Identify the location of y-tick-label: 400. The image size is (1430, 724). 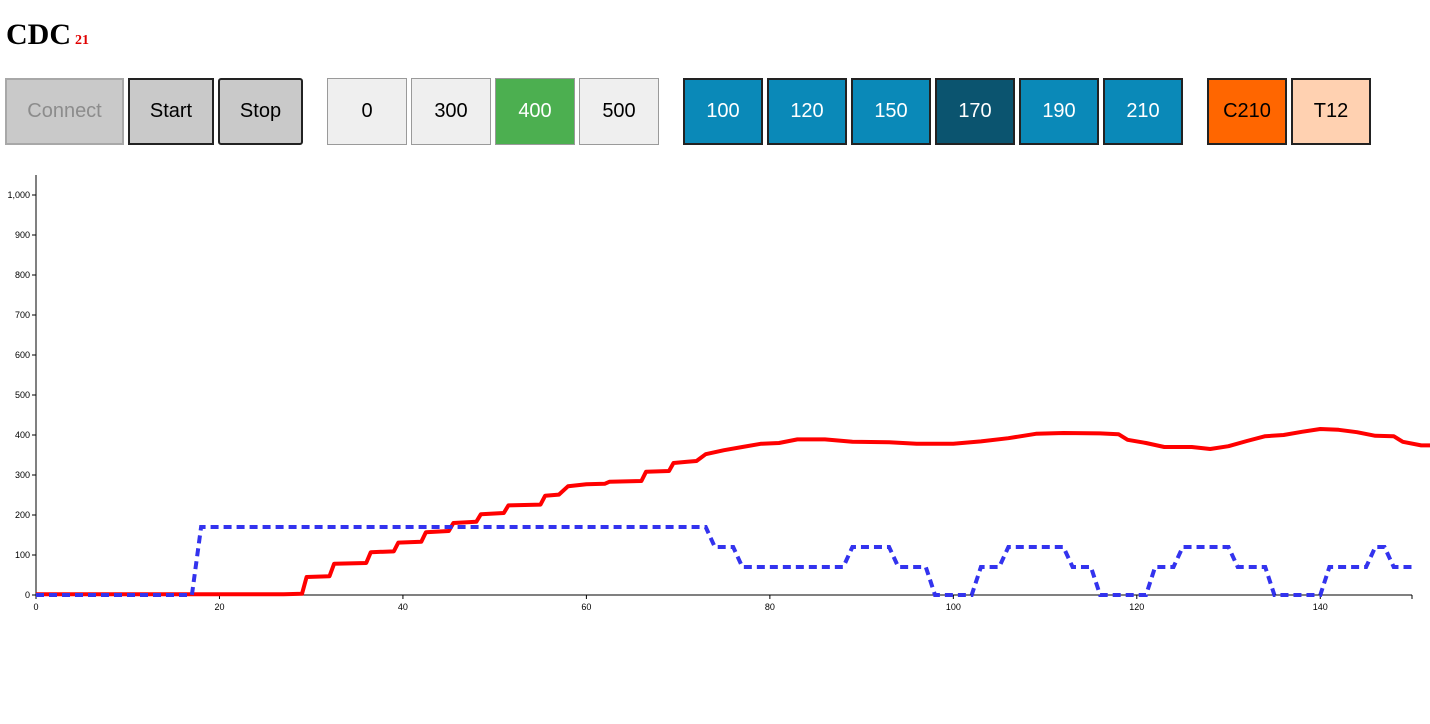
(22, 435).